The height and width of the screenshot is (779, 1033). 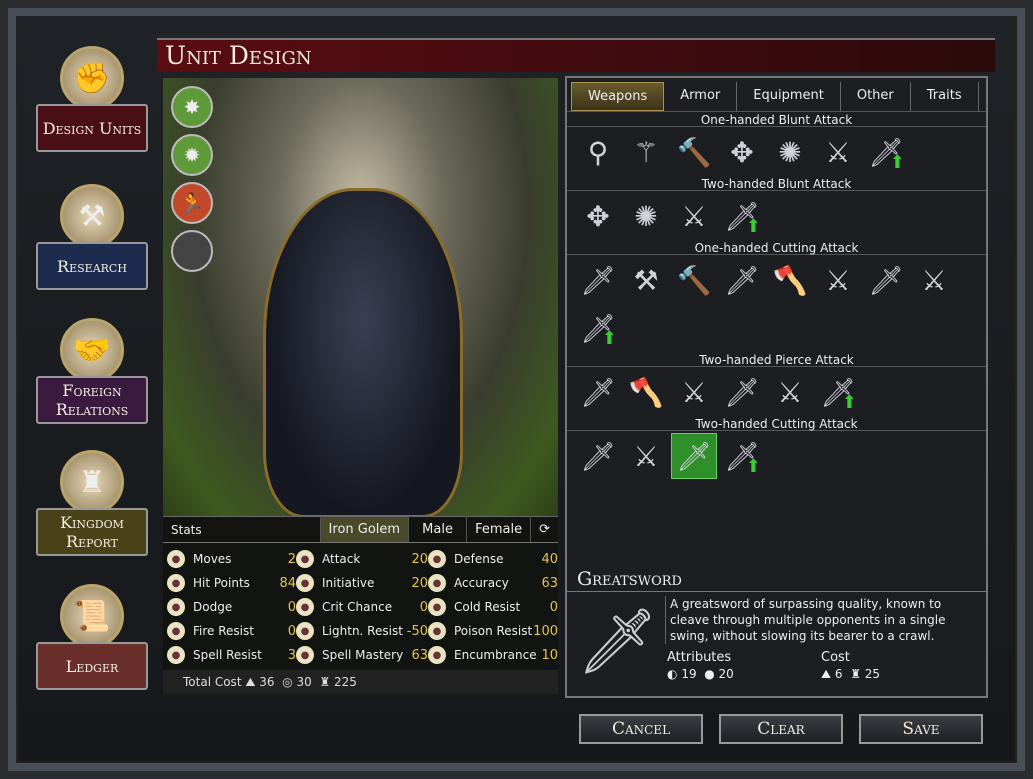 What do you see at coordinates (417, 631) in the screenshot?
I see `stat-value: -50` at bounding box center [417, 631].